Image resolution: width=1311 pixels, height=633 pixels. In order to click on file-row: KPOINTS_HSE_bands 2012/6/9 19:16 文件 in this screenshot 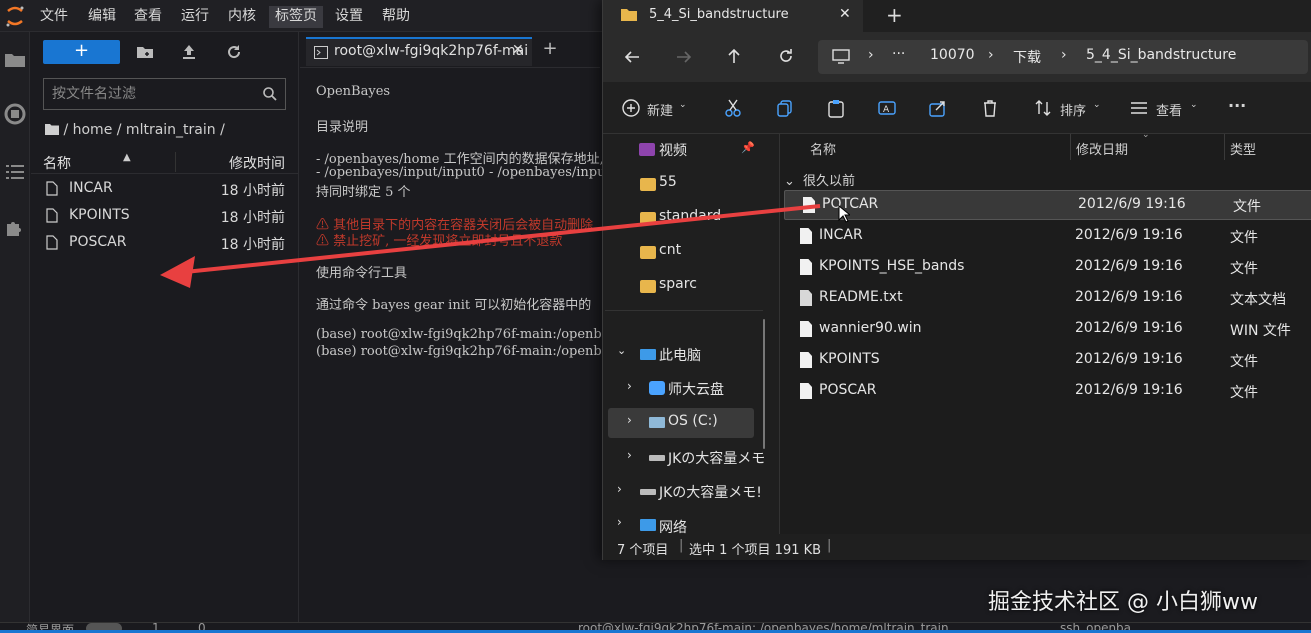, I will do `click(1045, 267)`.